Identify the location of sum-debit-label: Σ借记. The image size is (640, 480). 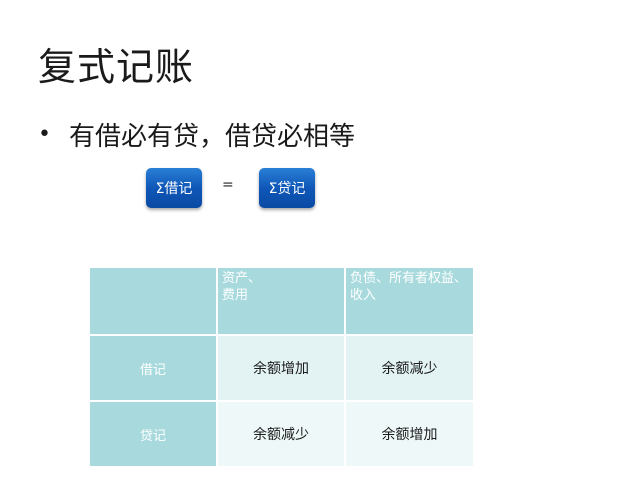
(174, 189).